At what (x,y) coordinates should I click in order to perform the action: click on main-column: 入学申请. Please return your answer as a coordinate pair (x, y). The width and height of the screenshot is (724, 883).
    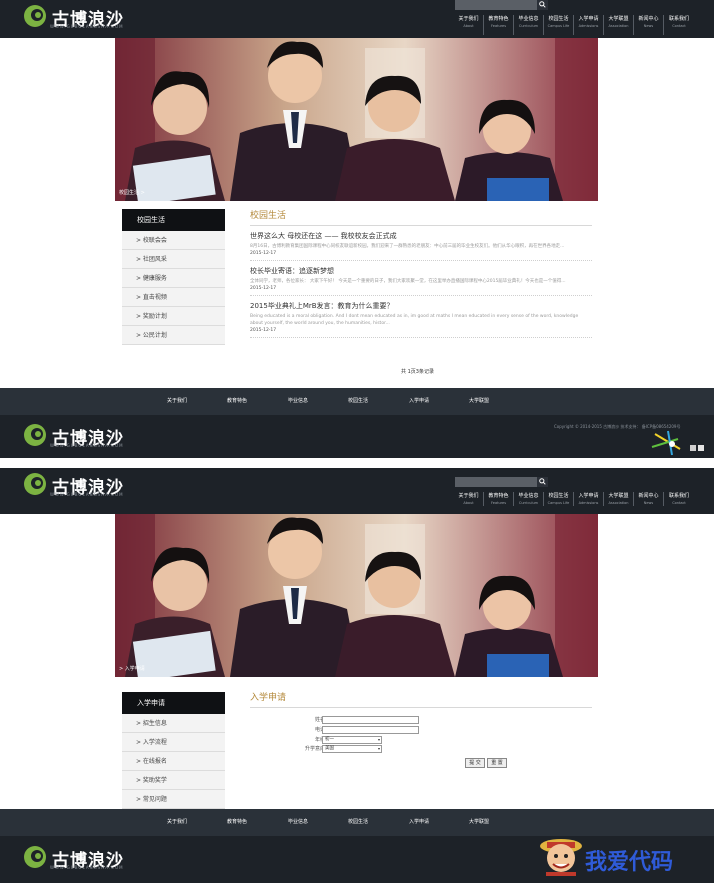
    Looking at the image, I should click on (421, 699).